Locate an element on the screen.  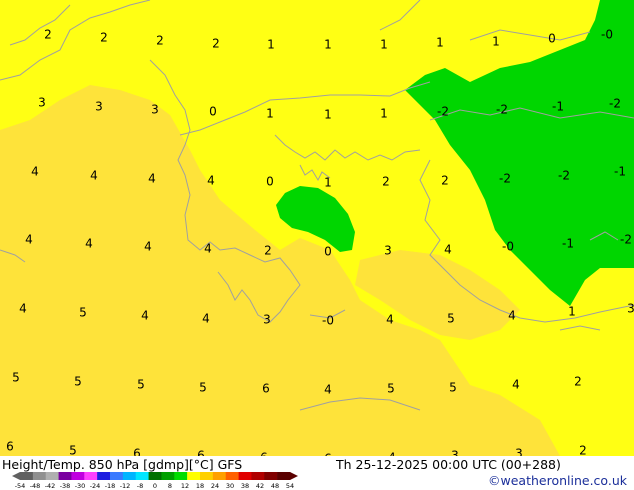
colorbar-tick-label: -54 is located at coordinates (20, 485).